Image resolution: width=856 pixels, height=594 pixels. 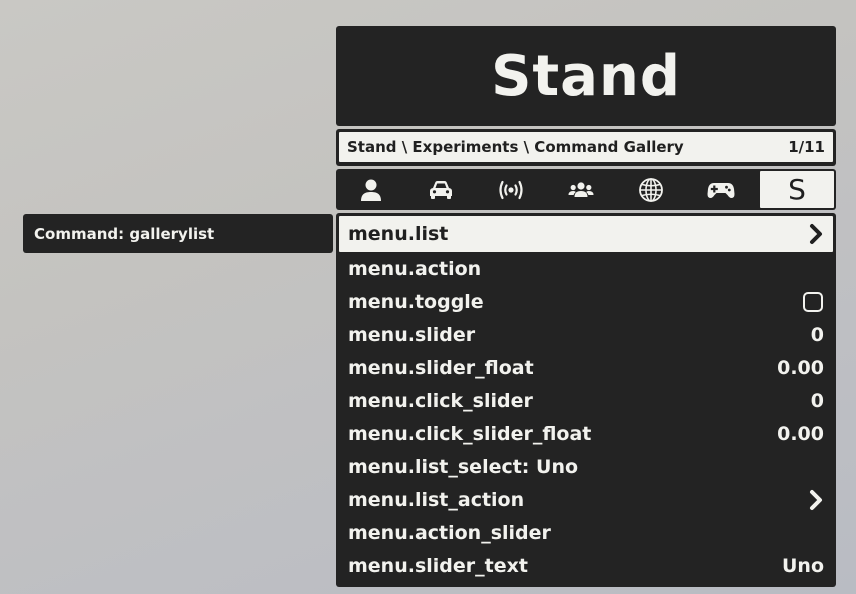 I want to click on tab-self, so click(x=371, y=189).